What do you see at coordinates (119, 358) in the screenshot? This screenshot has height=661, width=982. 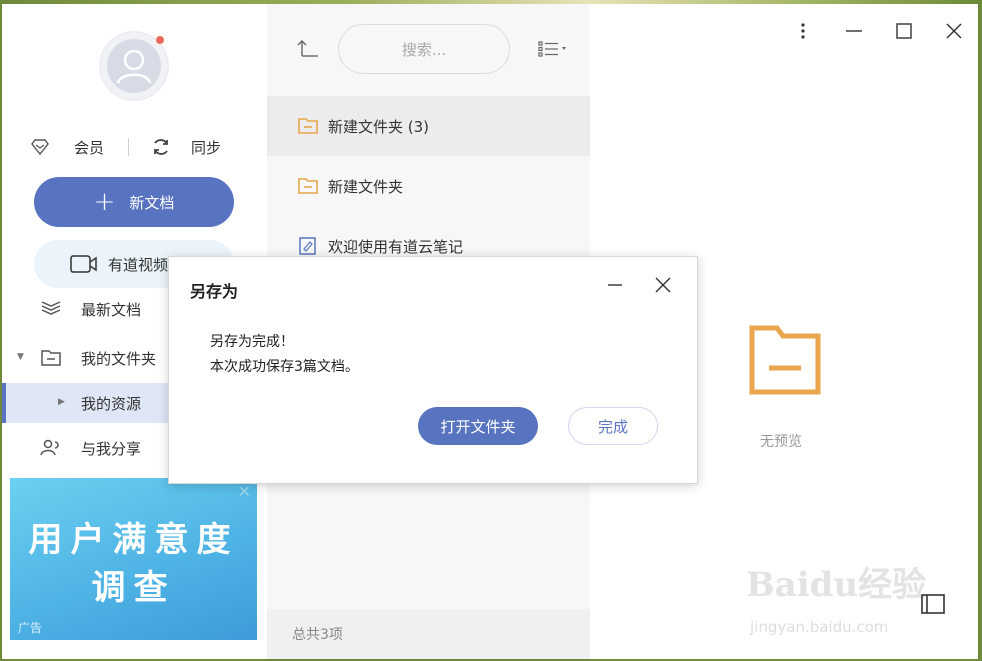 I see `sidebar-item-label: 我的文件夹` at bounding box center [119, 358].